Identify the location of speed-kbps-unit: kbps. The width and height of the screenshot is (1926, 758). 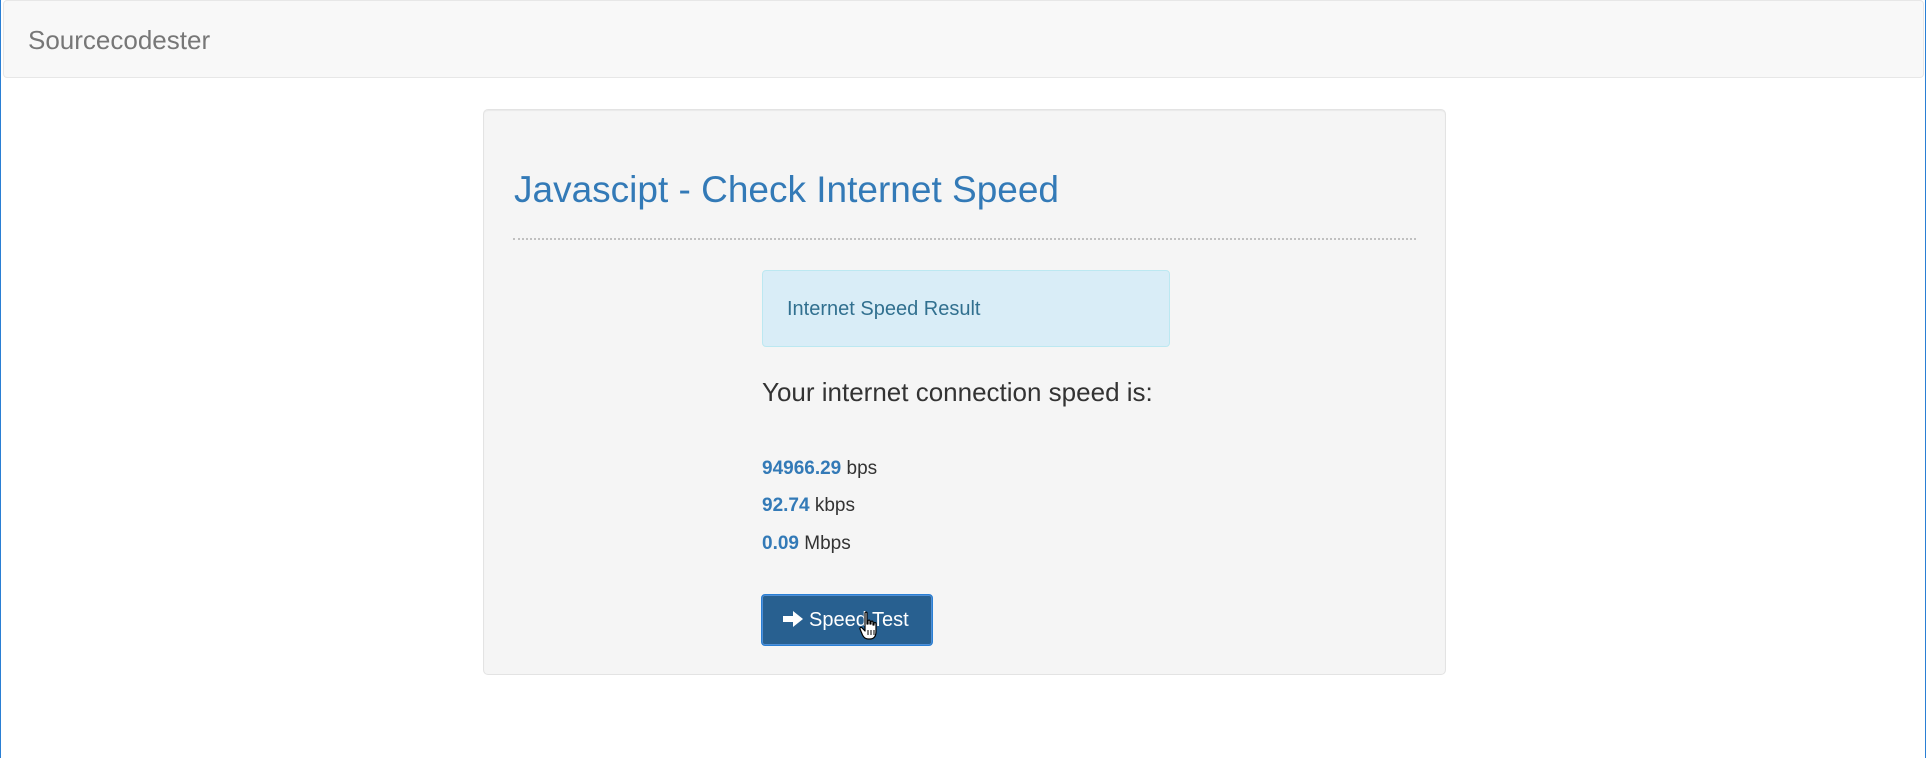
(834, 505).